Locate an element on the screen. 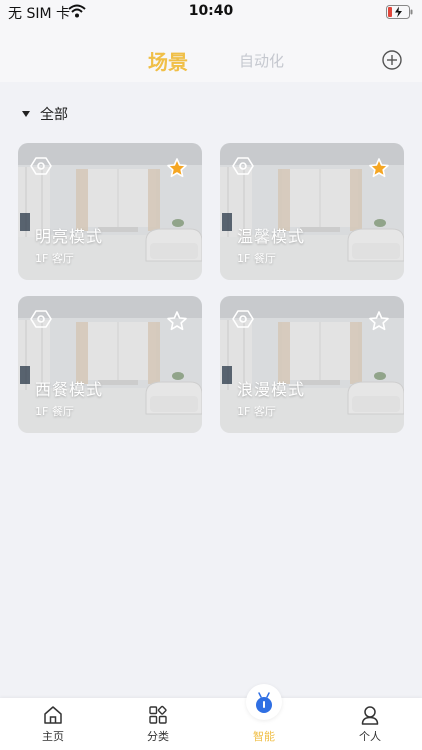 The image size is (422, 750). category-grid-icon is located at coordinates (158, 714).